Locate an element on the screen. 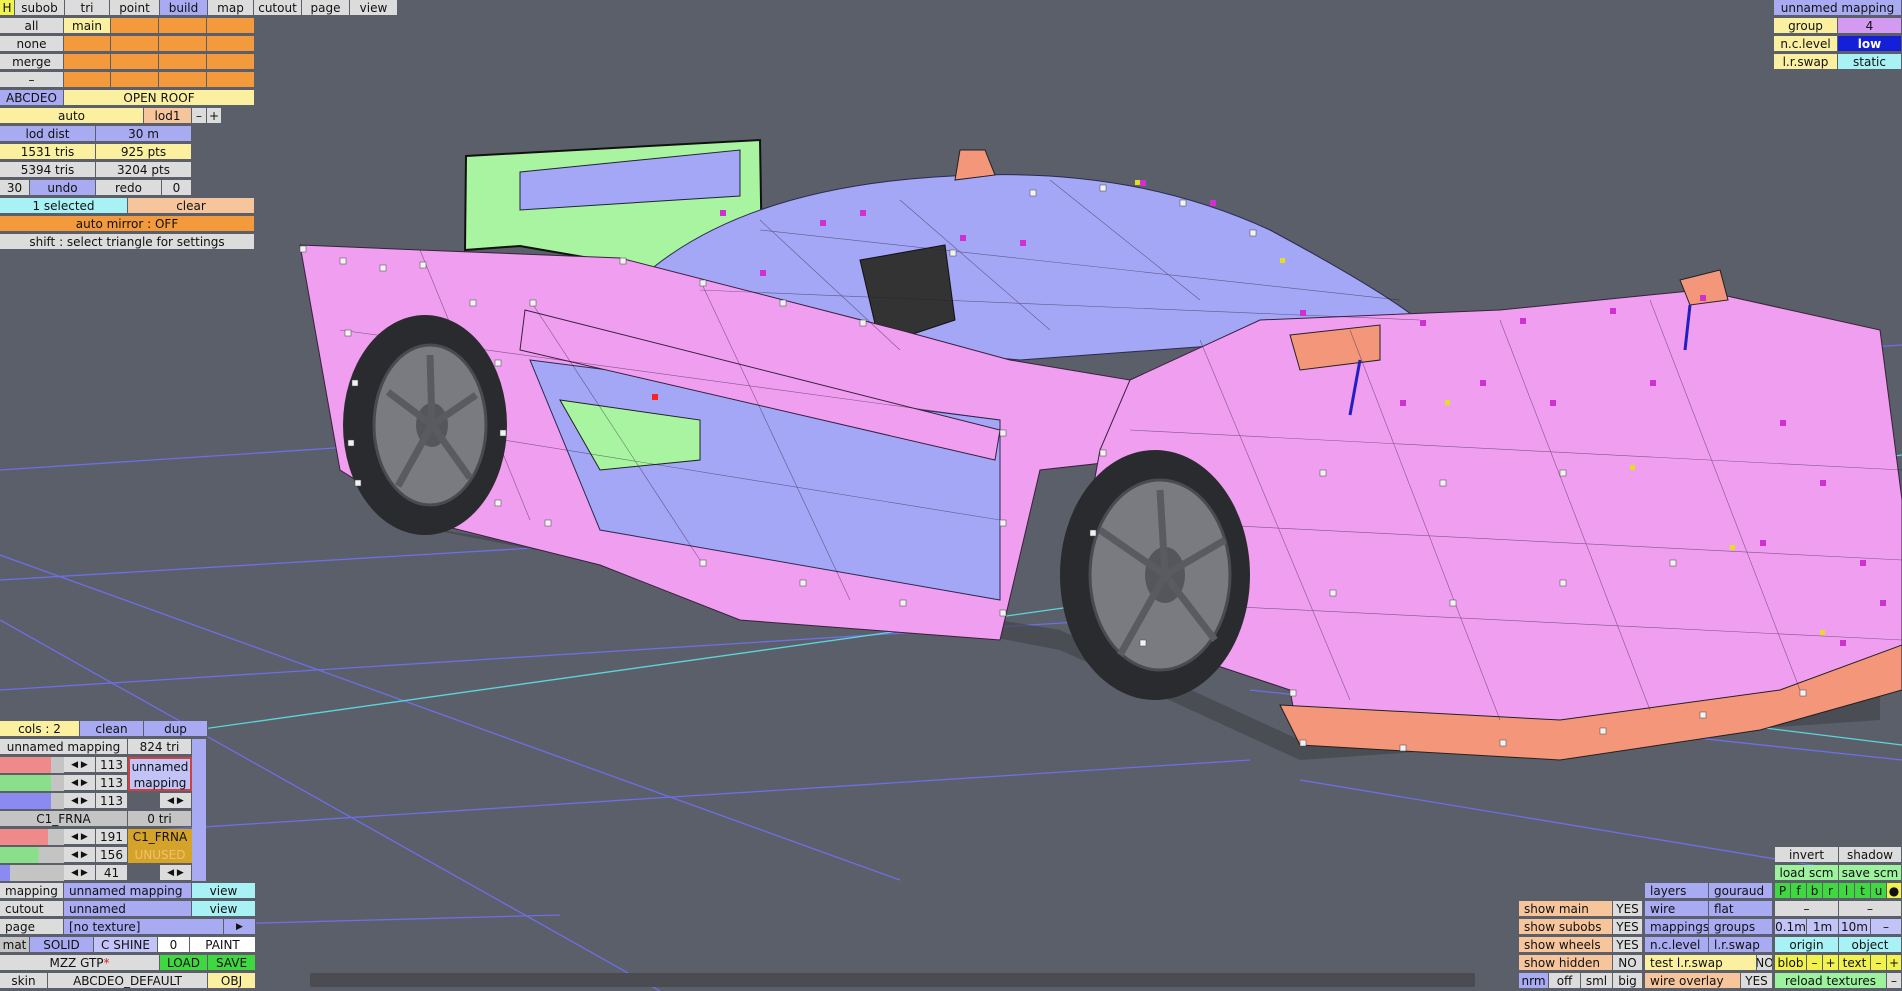 The height and width of the screenshot is (991, 1902). tab-map: map is located at coordinates (231, 8).